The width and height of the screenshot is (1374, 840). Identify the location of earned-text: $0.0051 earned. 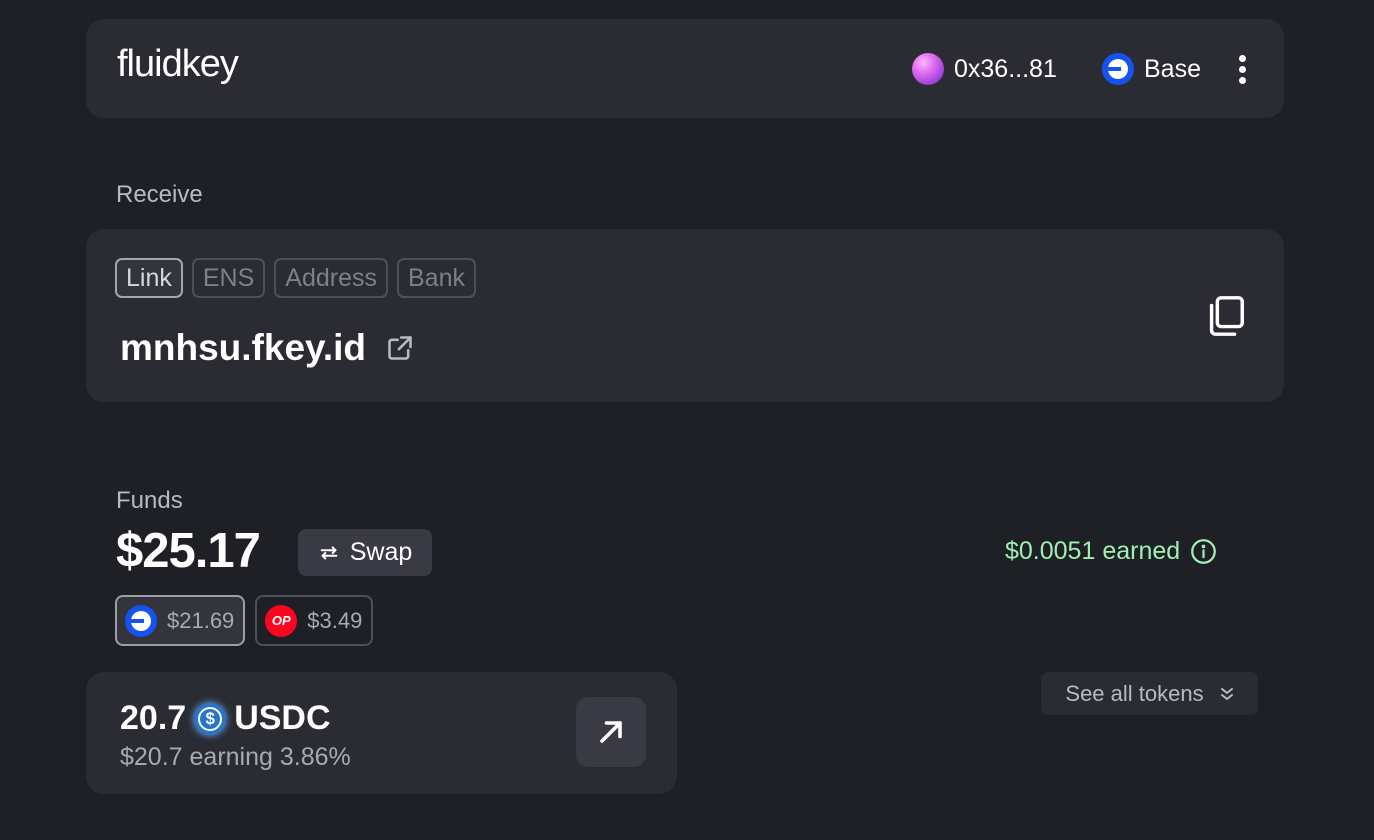
(1093, 551).